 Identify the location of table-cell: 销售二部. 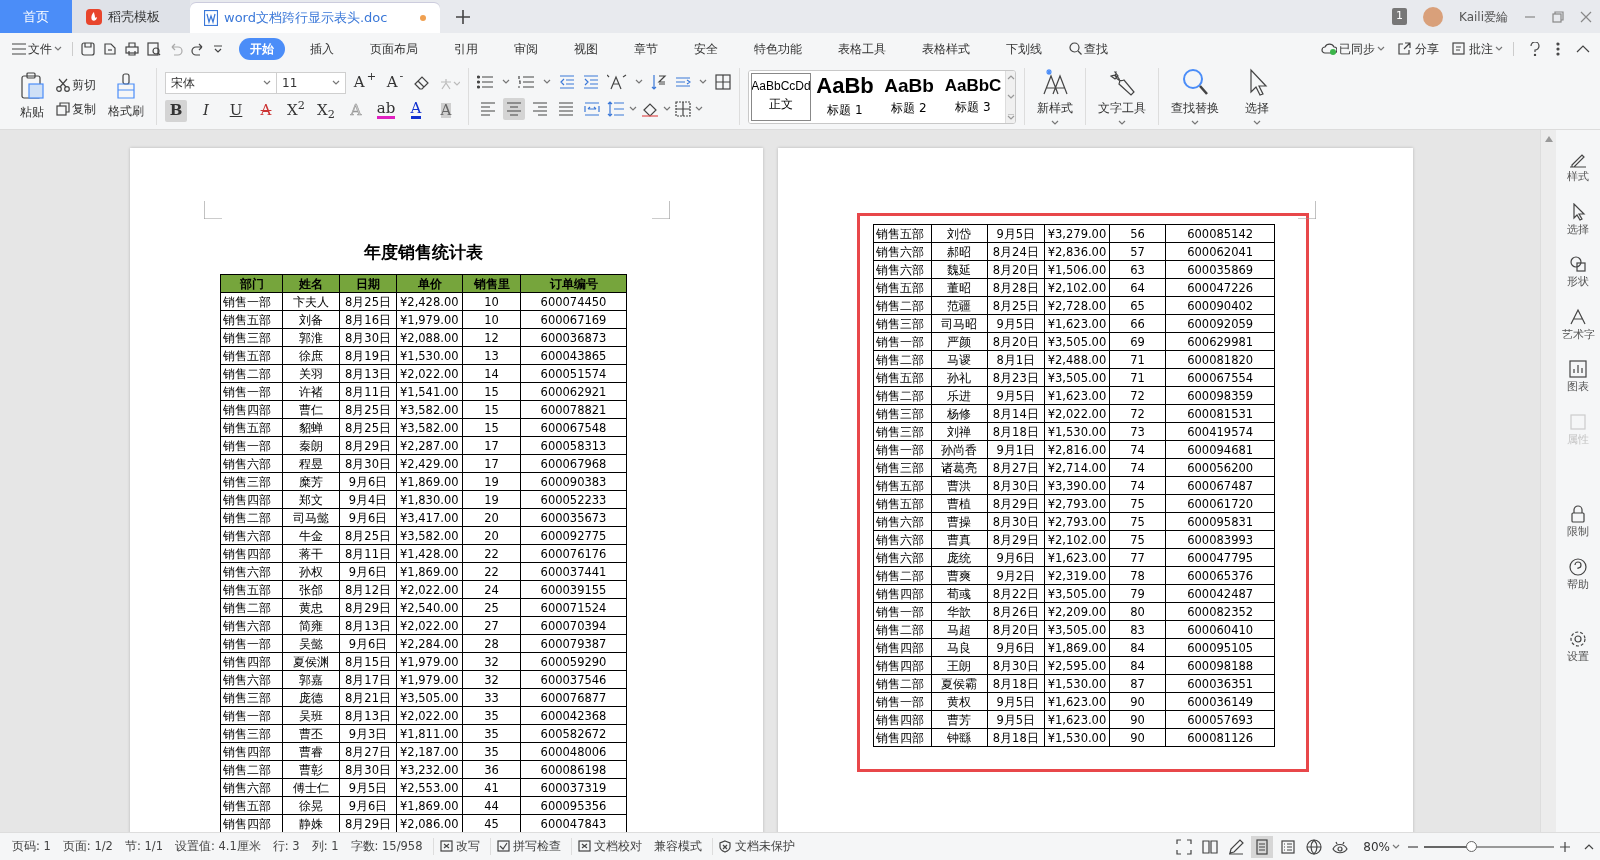
(251, 769).